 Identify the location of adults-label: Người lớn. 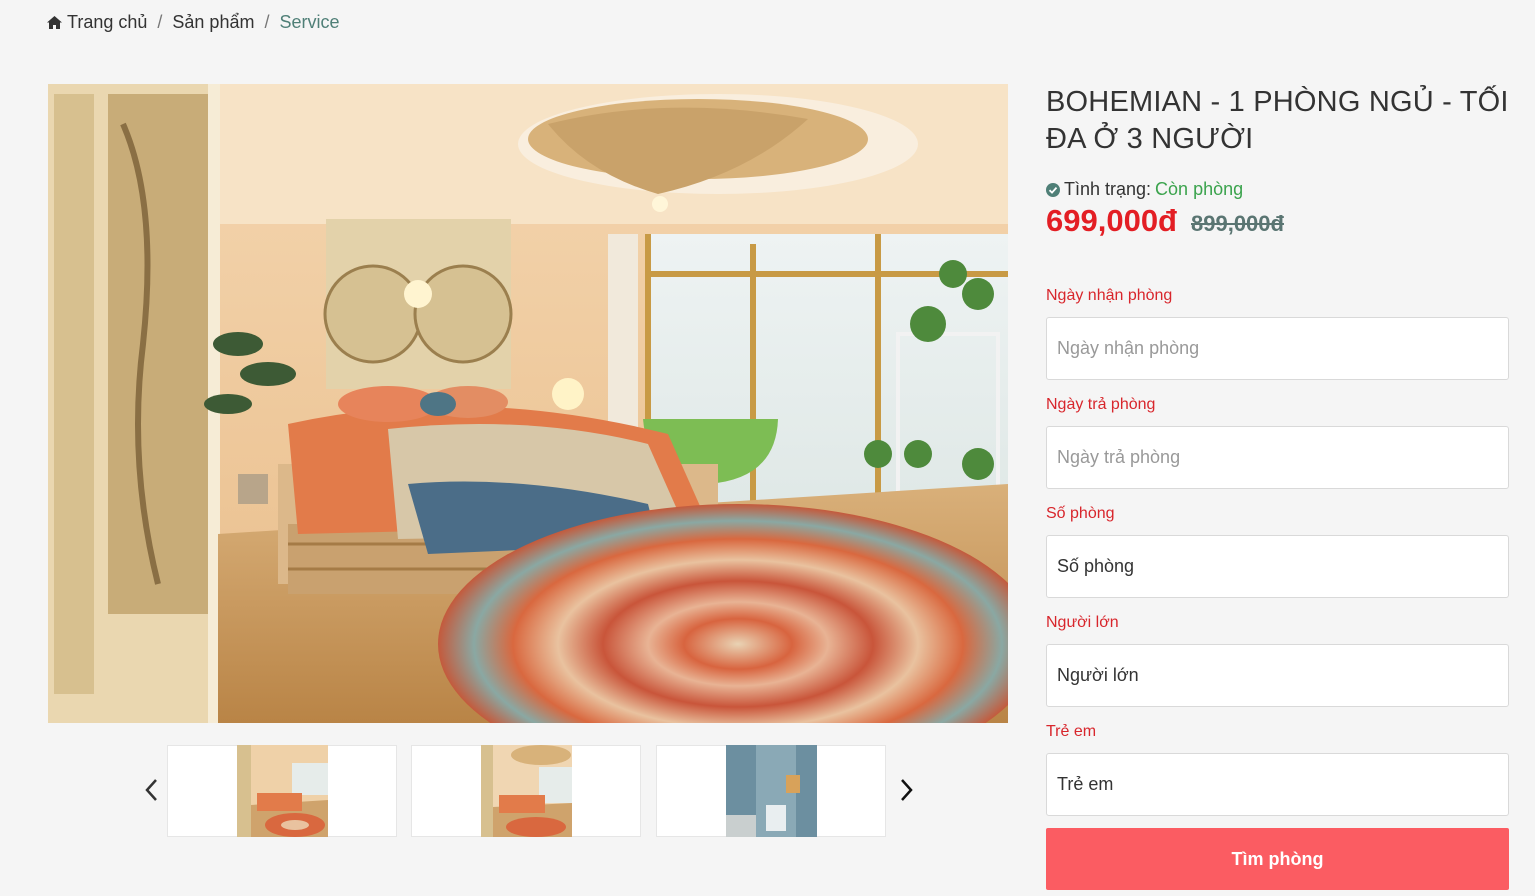
(1082, 622).